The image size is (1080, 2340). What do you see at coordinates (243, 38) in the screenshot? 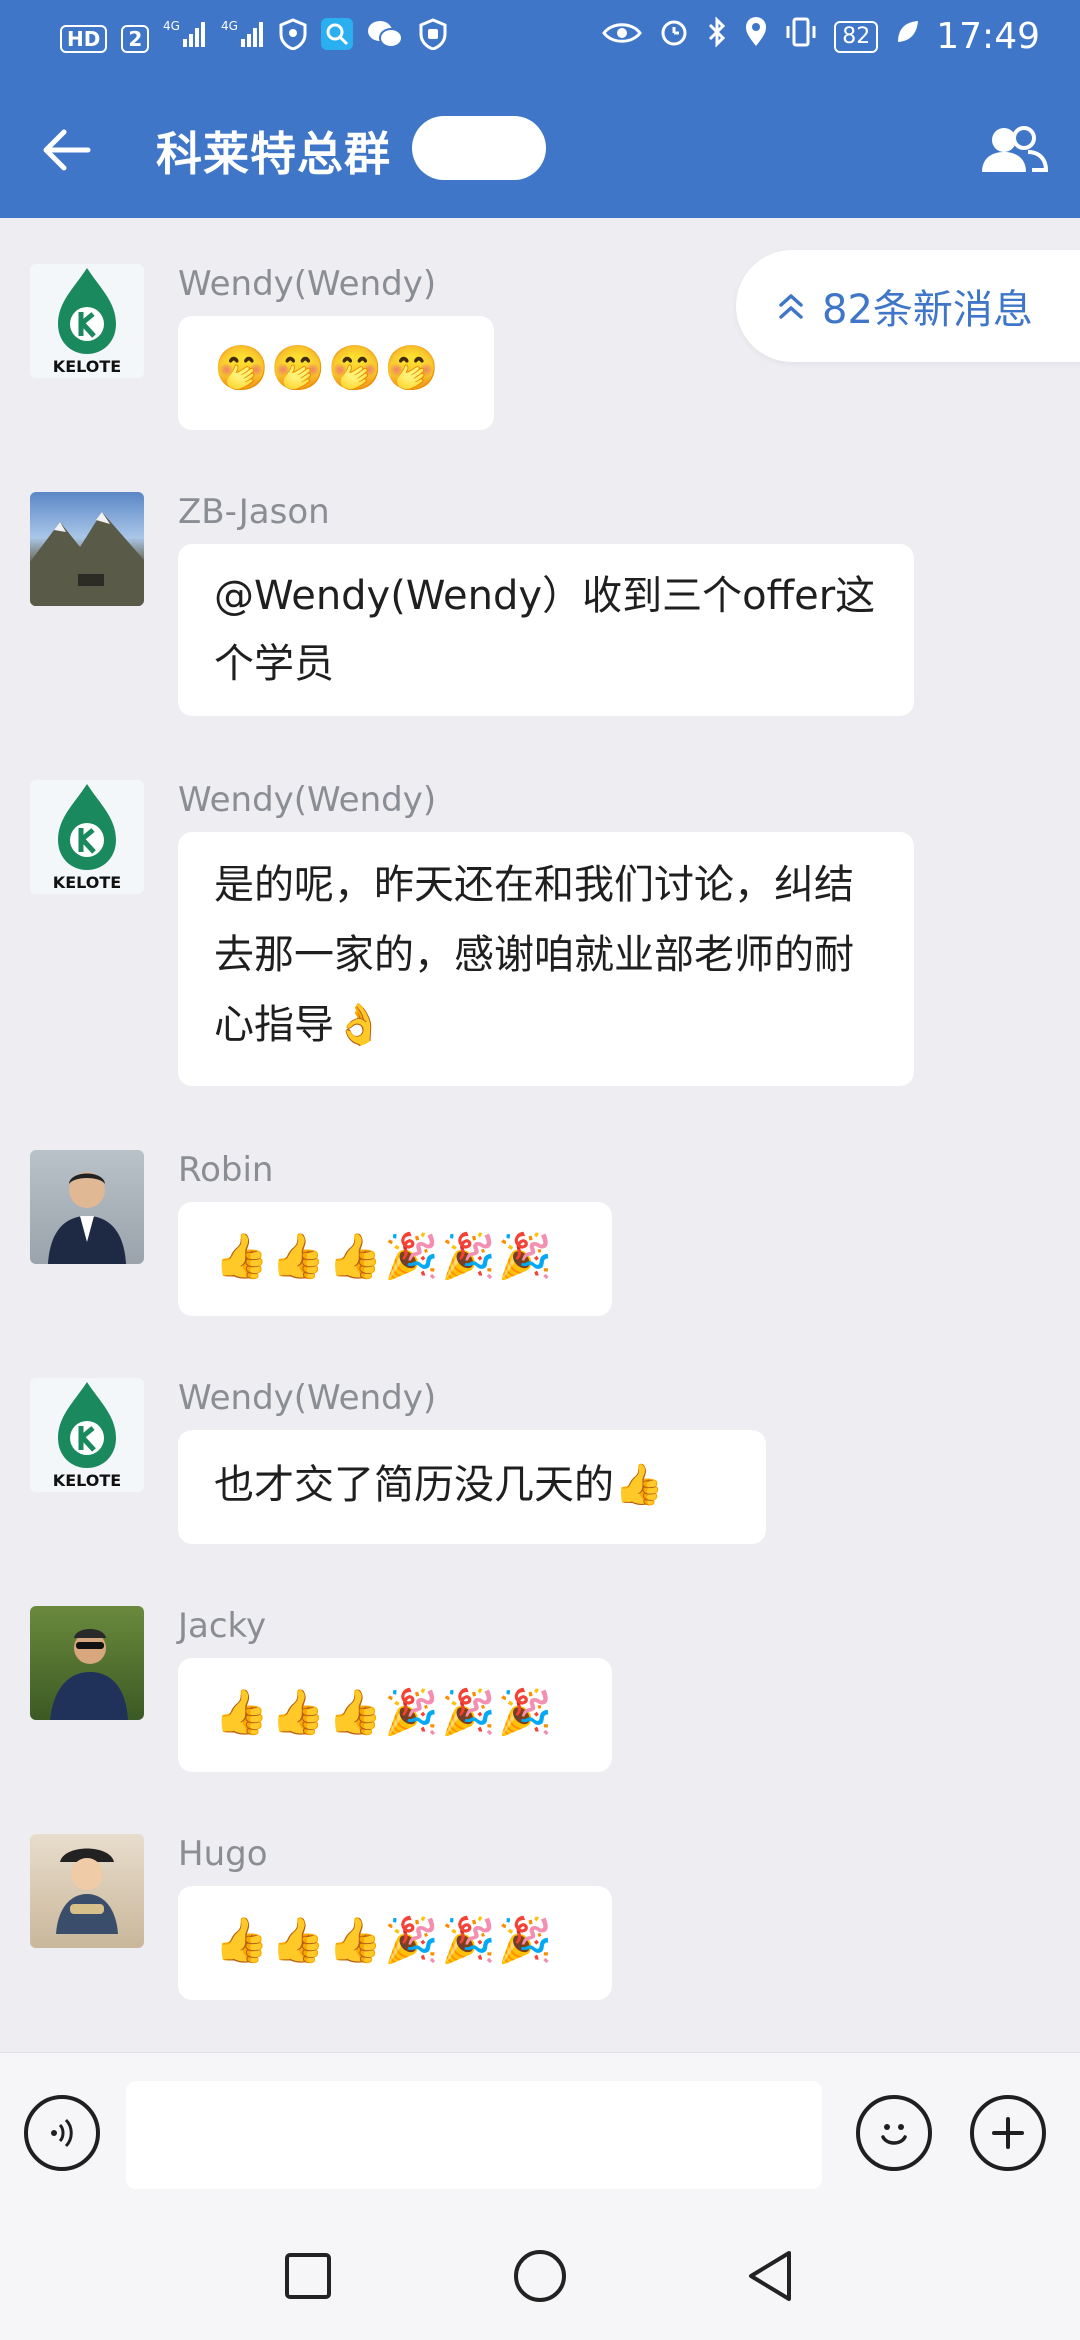
I see `signal-icon-2: 4G` at bounding box center [243, 38].